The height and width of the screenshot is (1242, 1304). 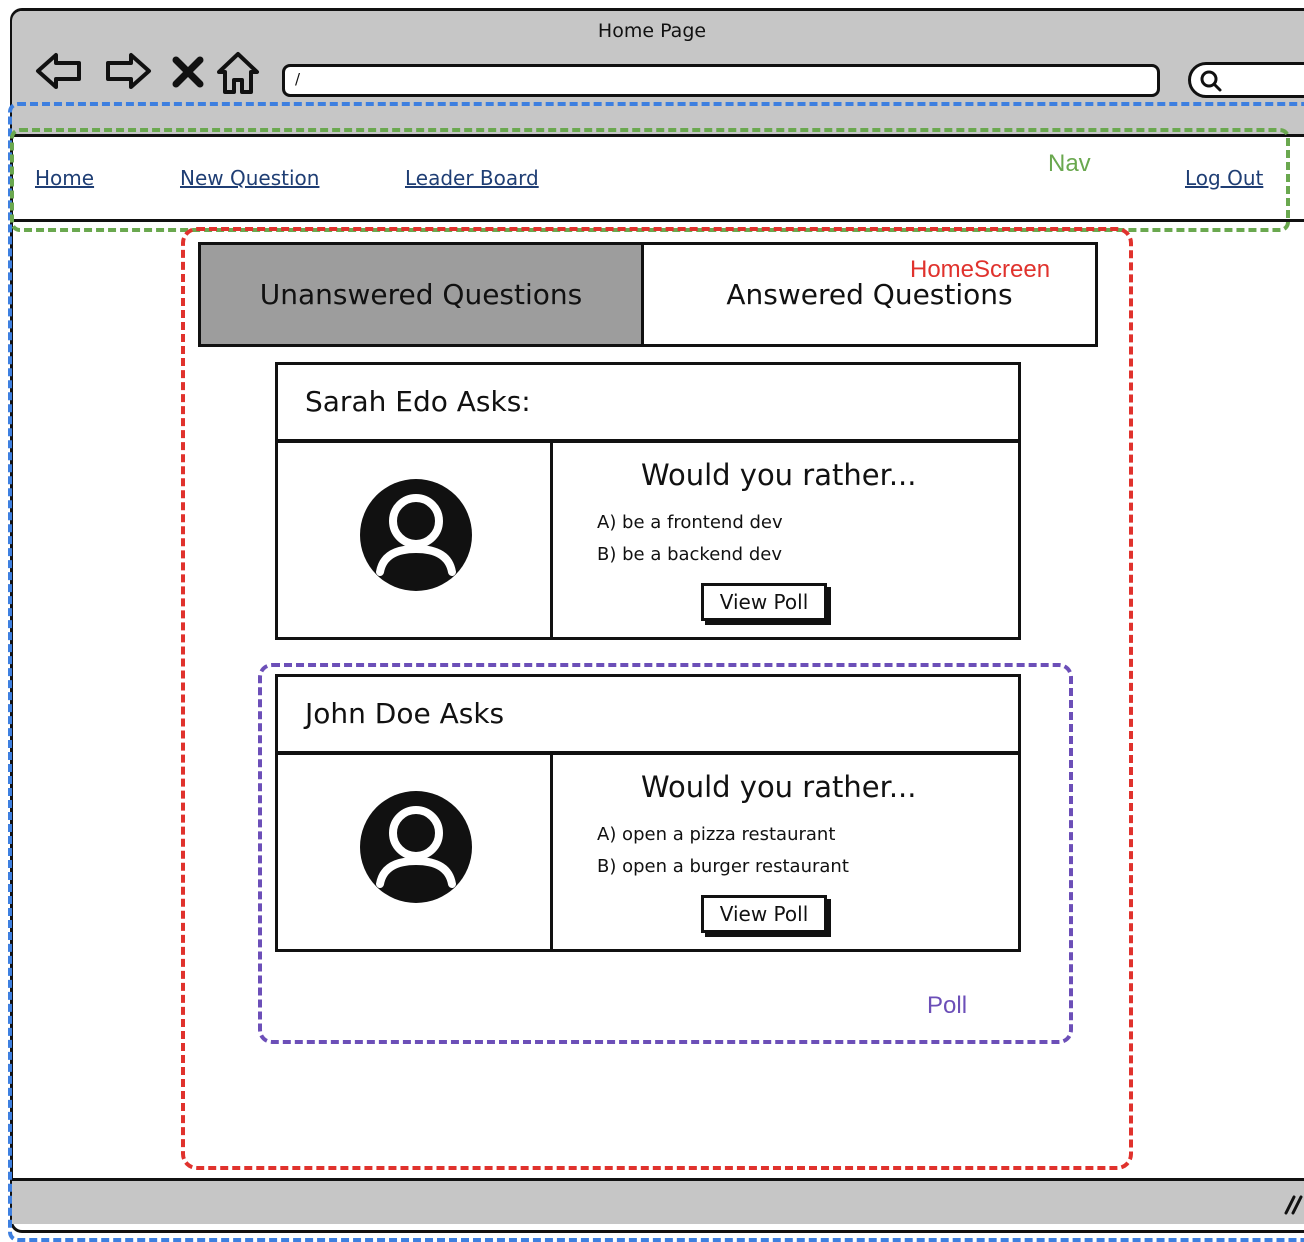 I want to click on homescreen-annotation-label: HomeScreen, so click(x=980, y=269).